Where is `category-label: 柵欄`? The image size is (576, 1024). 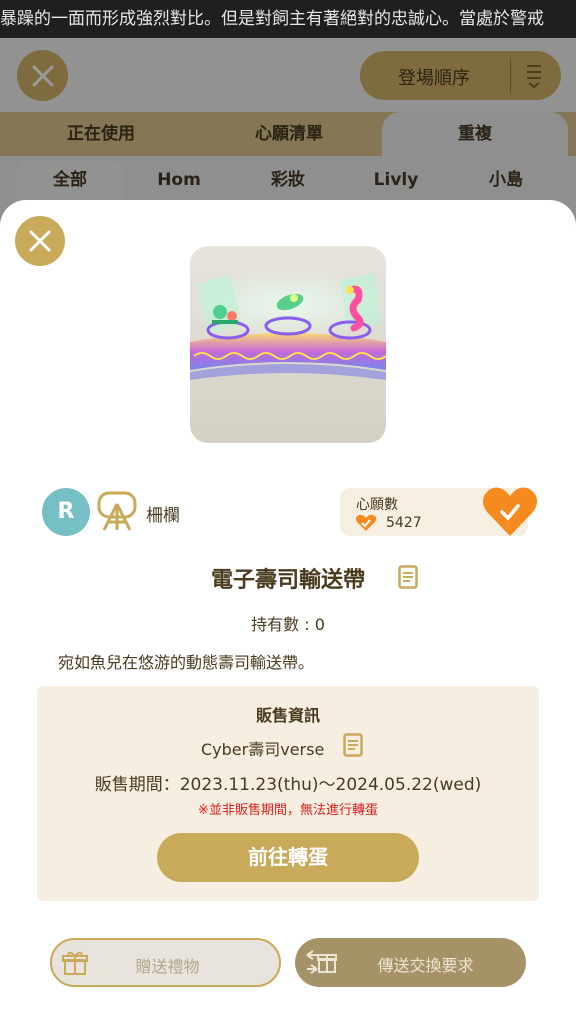 category-label: 柵欄 is located at coordinates (163, 516).